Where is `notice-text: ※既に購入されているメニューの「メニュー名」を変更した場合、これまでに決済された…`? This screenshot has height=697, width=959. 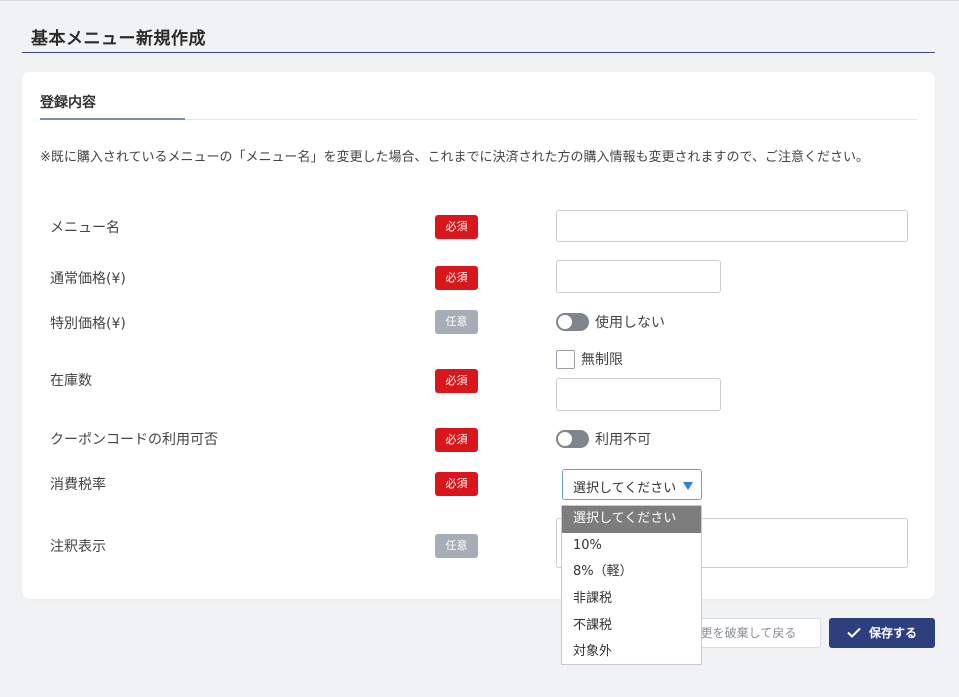
notice-text: ※既に購入されているメニューの「メニュー名」を変更した場合、これまでに決済された… is located at coordinates (454, 157).